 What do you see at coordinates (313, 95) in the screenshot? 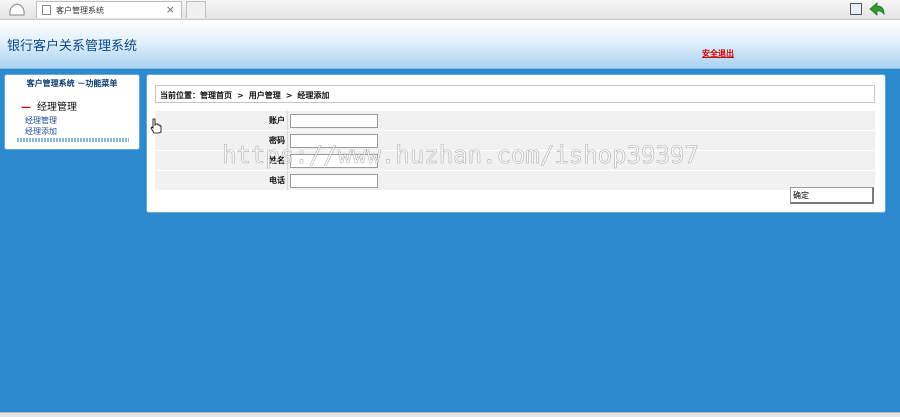
I see `breadcrumb-current: 经理添加` at bounding box center [313, 95].